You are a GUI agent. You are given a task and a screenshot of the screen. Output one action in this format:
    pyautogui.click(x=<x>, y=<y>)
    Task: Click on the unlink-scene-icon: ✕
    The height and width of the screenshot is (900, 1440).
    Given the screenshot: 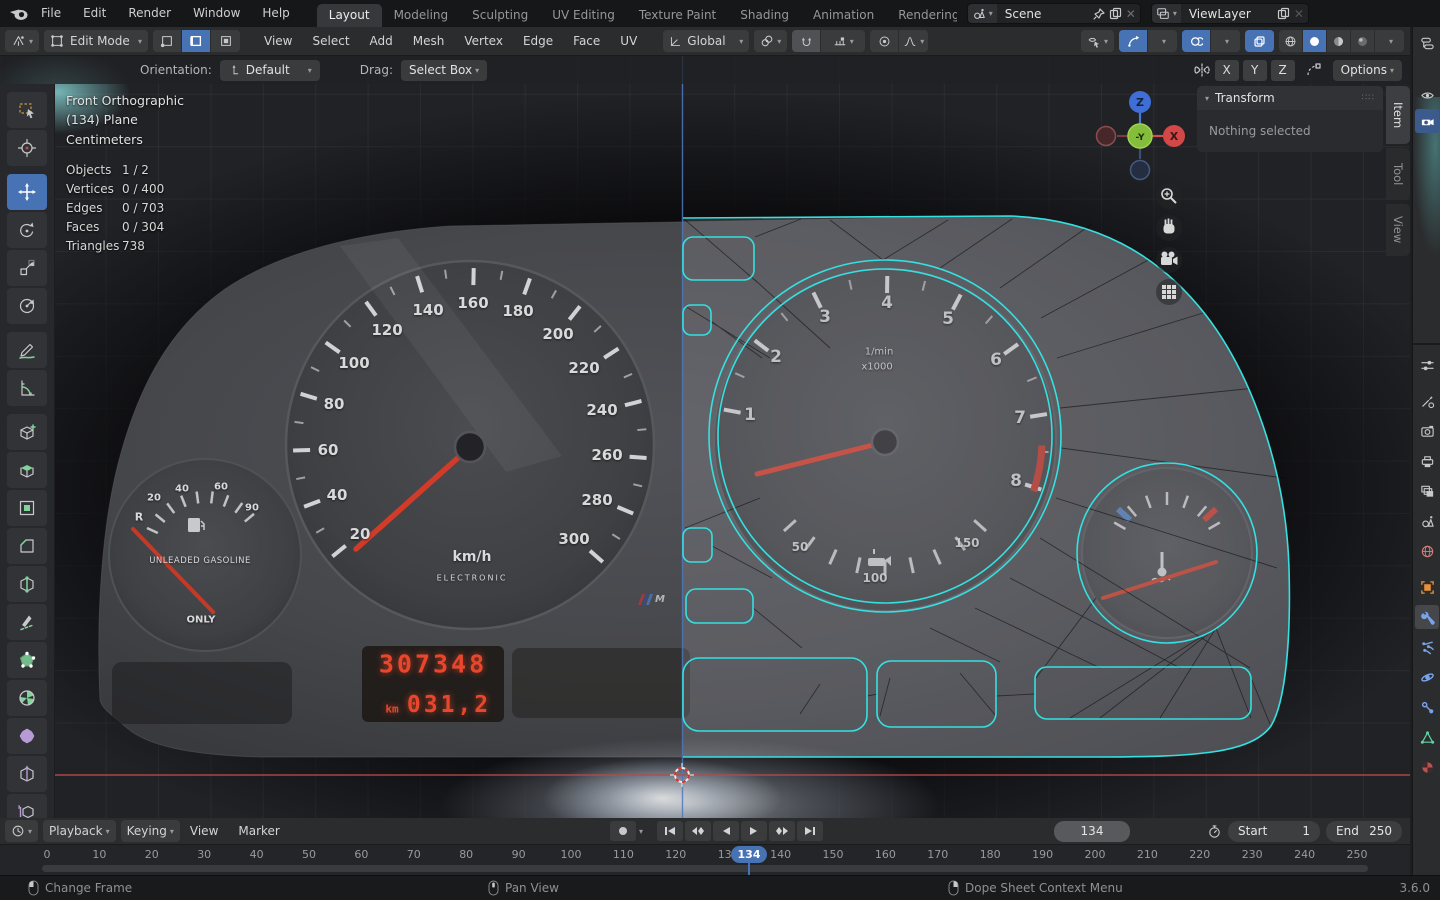 What is the action you would take?
    pyautogui.click(x=1131, y=14)
    